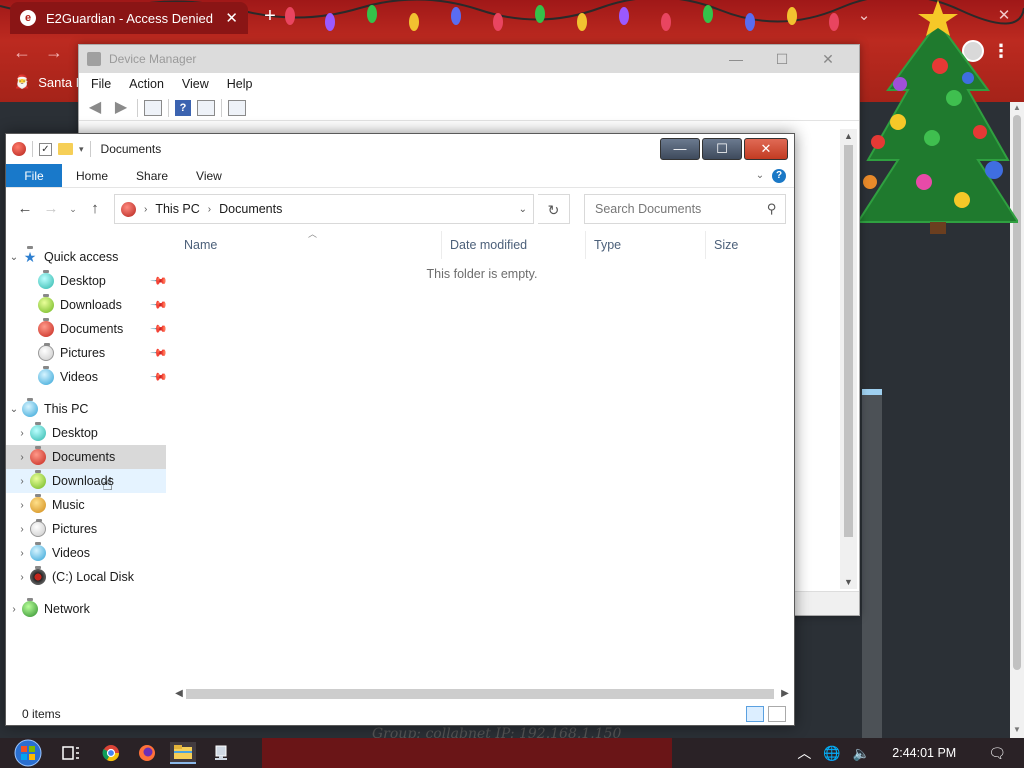 This screenshot has width=1024, height=768. I want to click on close-icon: ✕, so click(766, 149).